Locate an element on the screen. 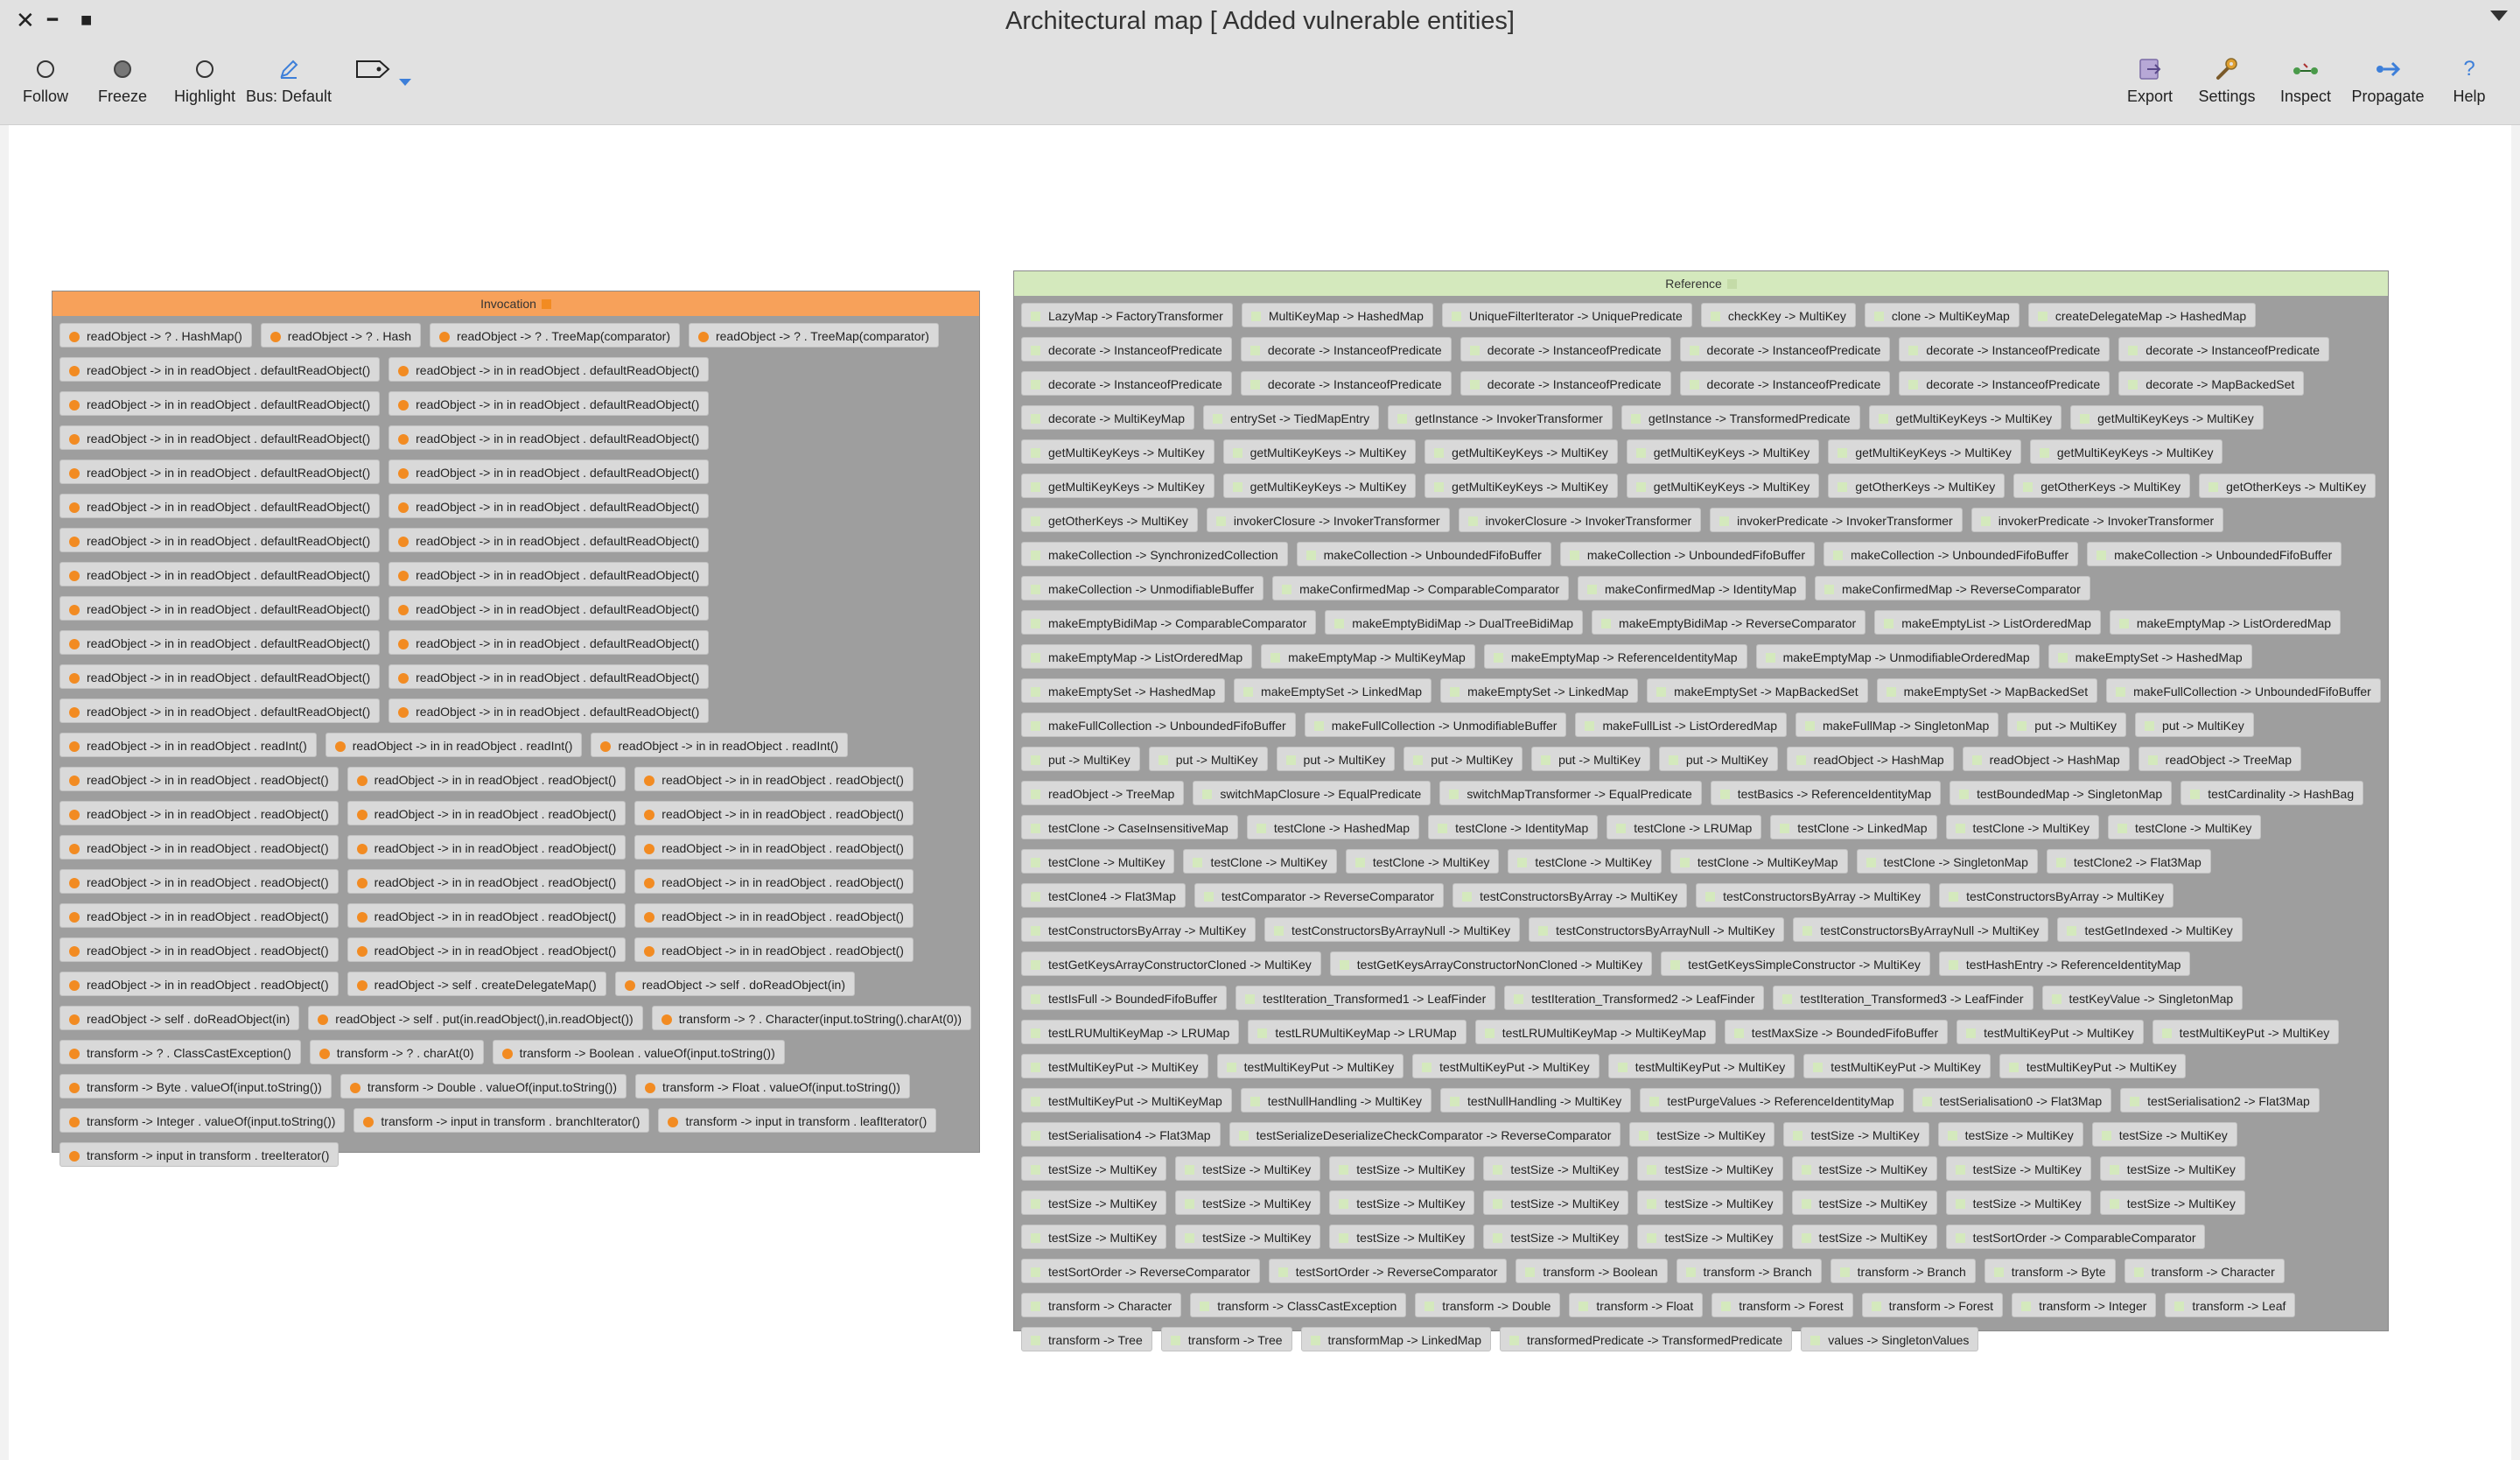 The image size is (2520, 1460). reference-entity-node: entrySet -> TiedMapEntry is located at coordinates (1291, 417).